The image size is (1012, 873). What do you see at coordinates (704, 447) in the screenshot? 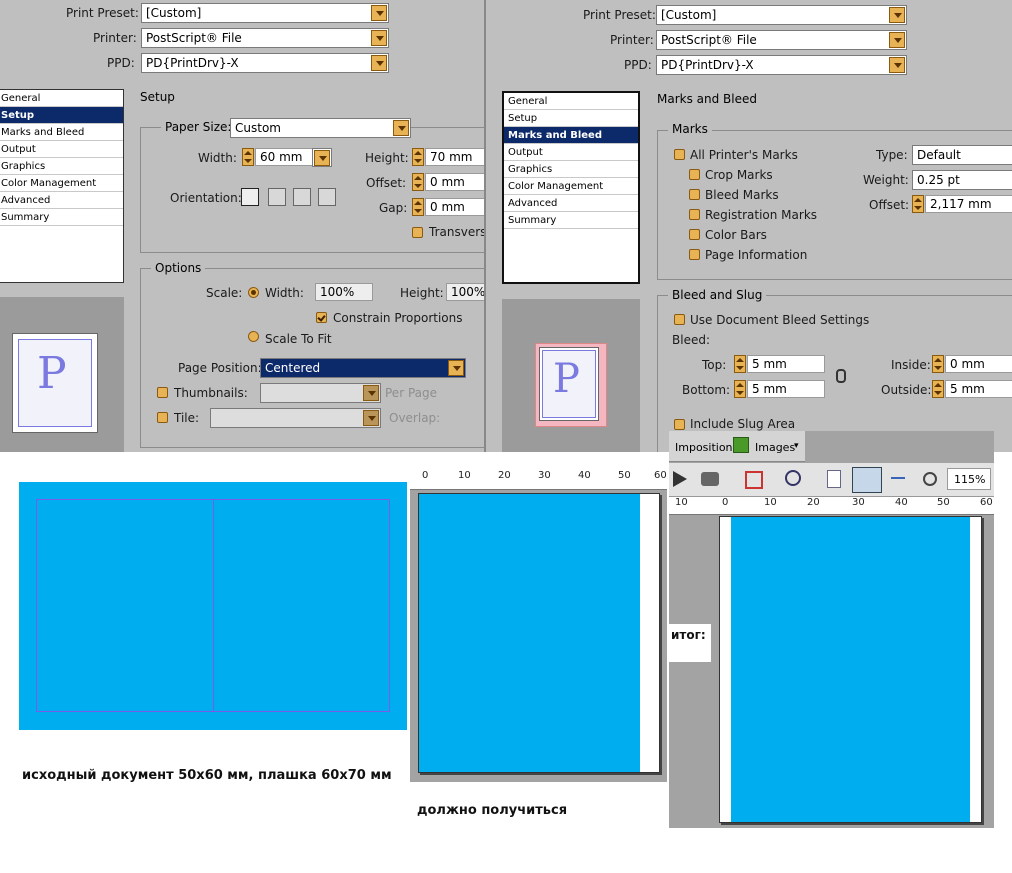
I see `tab-imposition: Imposition` at bounding box center [704, 447].